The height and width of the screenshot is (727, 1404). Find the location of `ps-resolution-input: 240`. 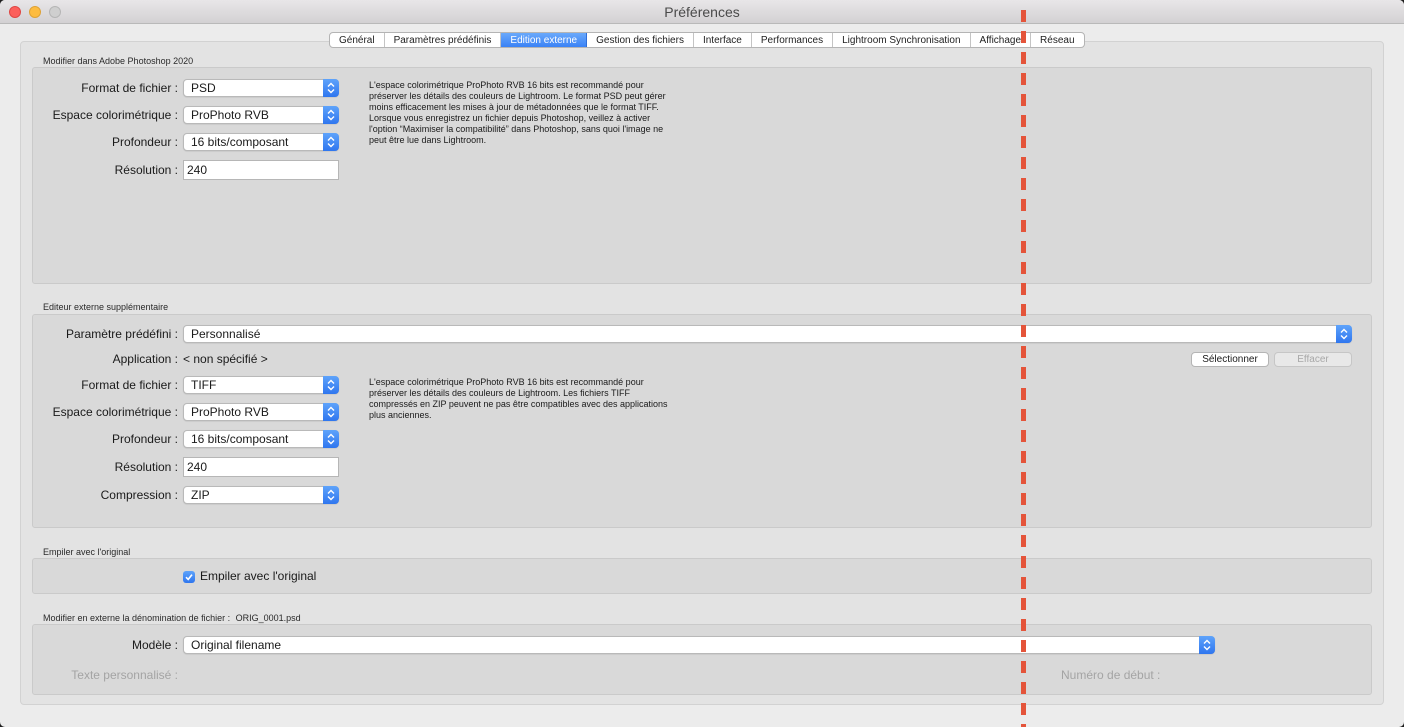

ps-resolution-input: 240 is located at coordinates (261, 170).